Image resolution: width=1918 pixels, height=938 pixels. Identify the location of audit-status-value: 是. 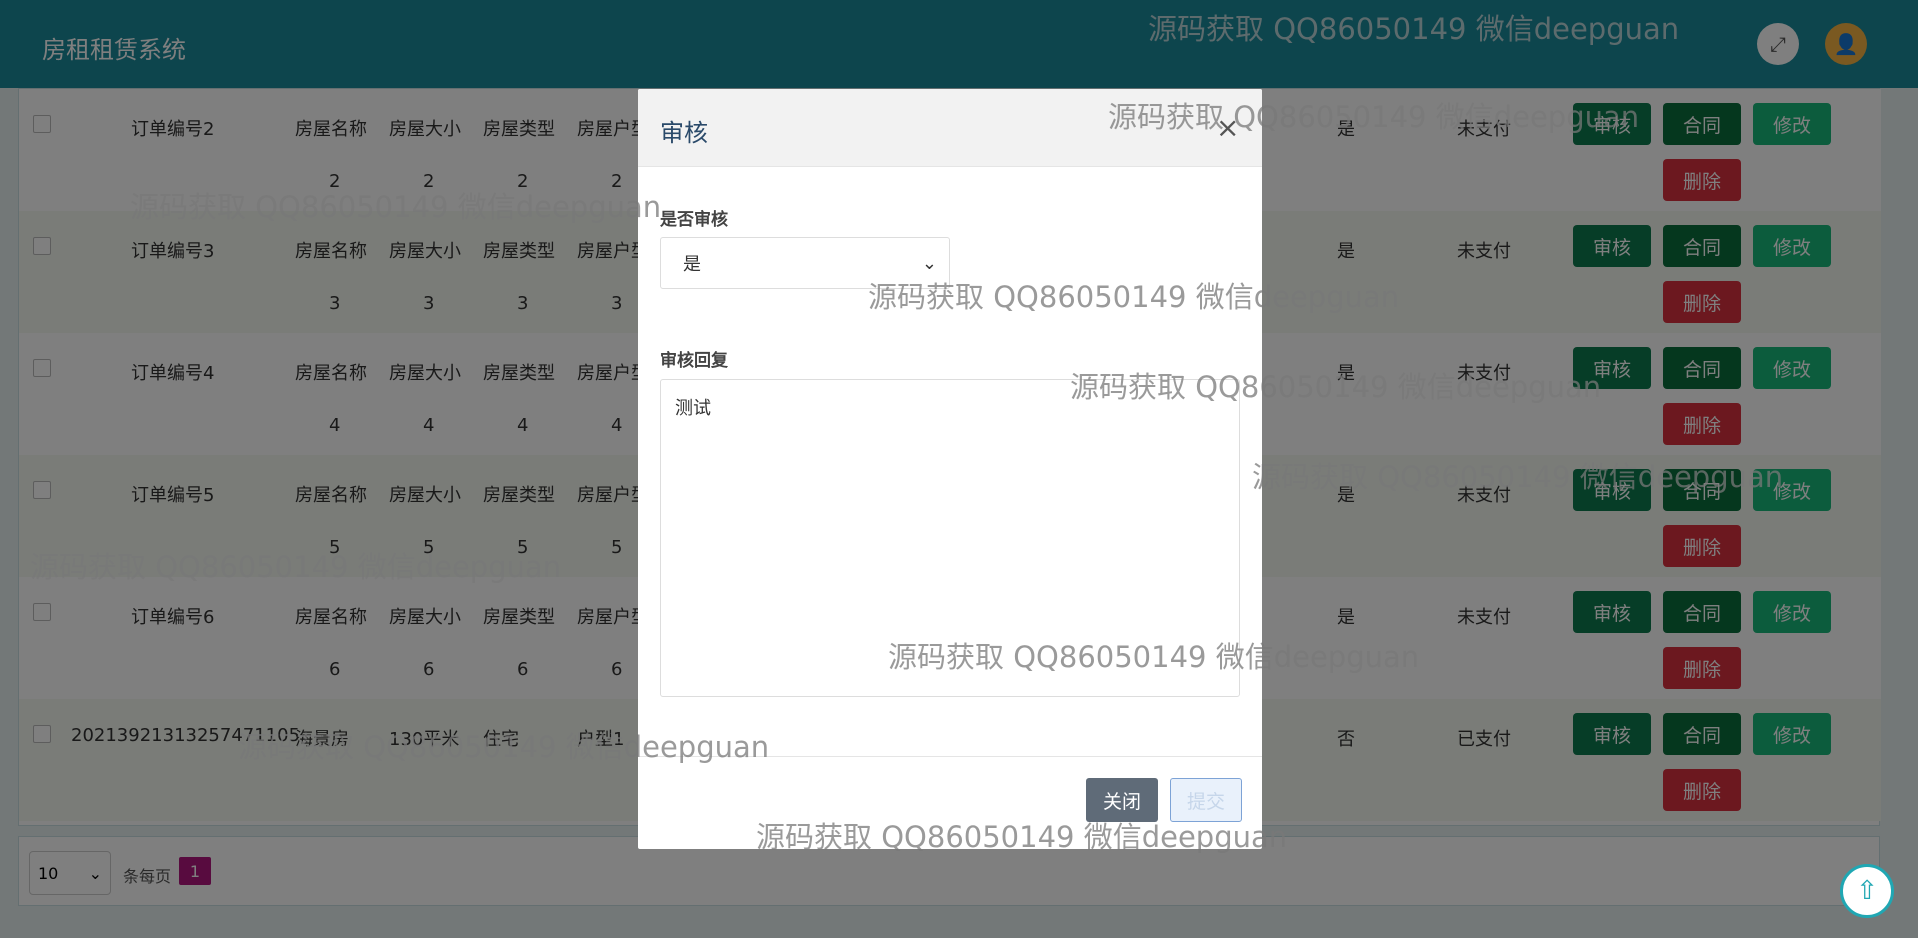
(692, 264).